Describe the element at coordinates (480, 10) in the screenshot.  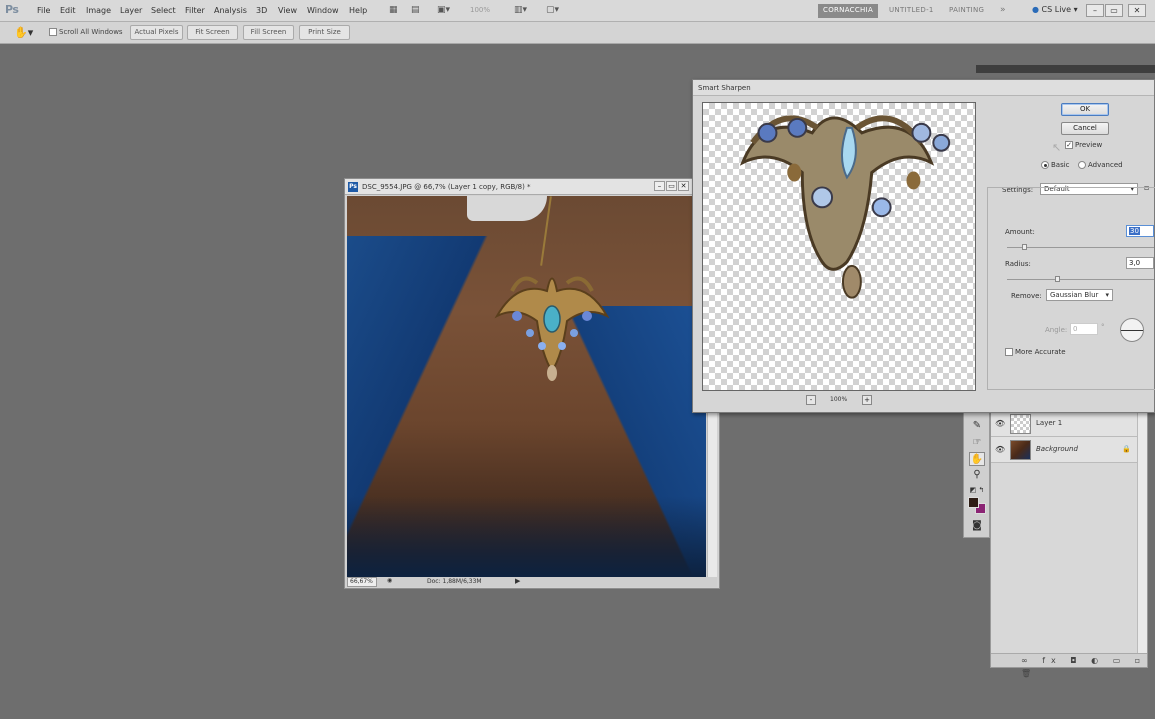
I see `zoom-level: 100%` at that location.